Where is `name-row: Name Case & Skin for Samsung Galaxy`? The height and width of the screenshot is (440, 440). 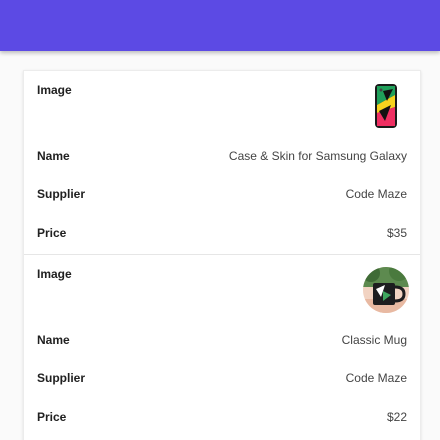 name-row: Name Case & Skin for Samsung Galaxy is located at coordinates (222, 156).